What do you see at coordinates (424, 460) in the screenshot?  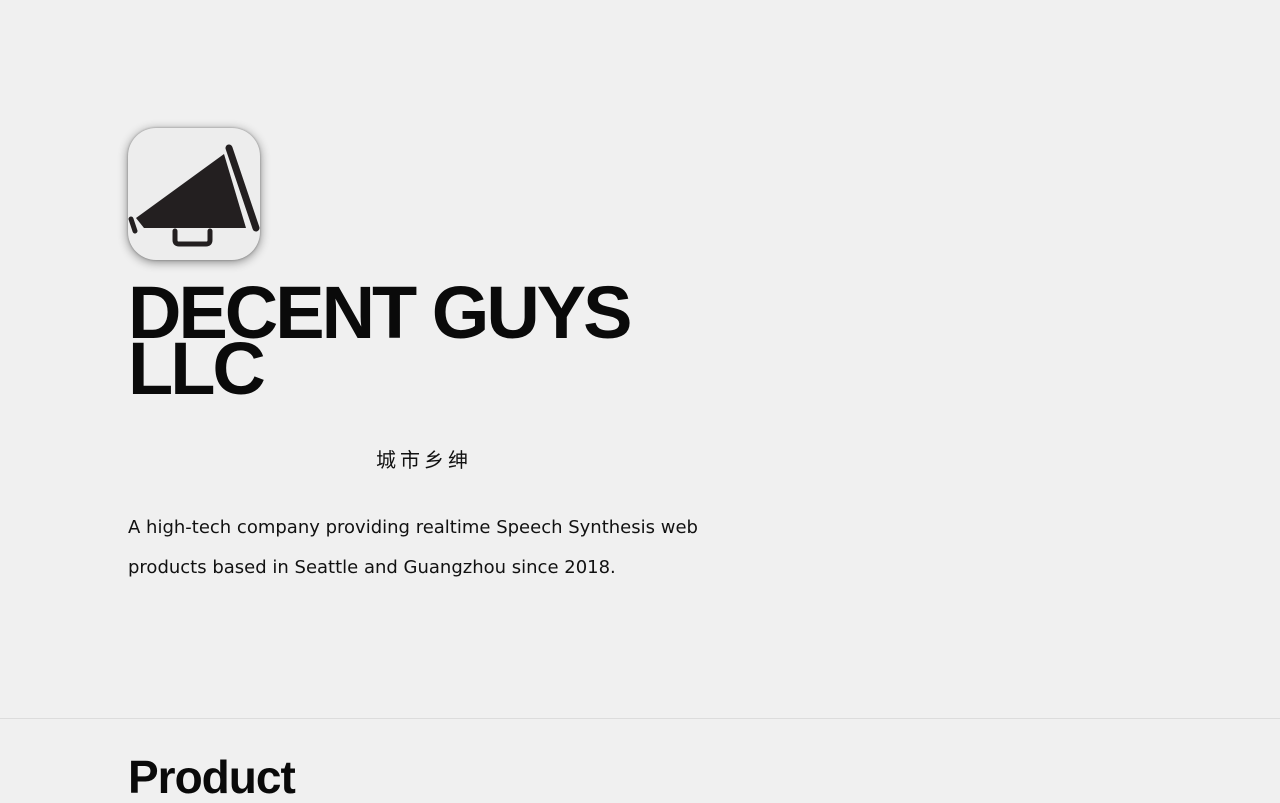 I see `company-chinese-name: 城市乡绅` at bounding box center [424, 460].